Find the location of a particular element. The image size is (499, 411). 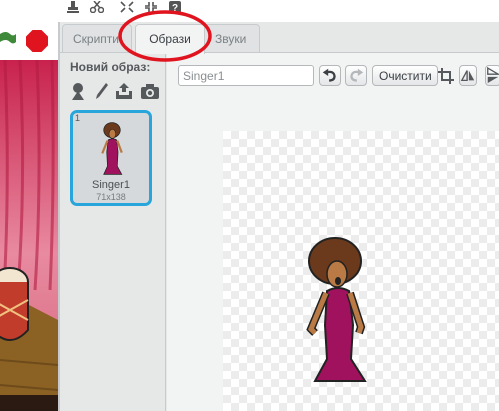

new-costume-label: Новий образ: is located at coordinates (110, 67).